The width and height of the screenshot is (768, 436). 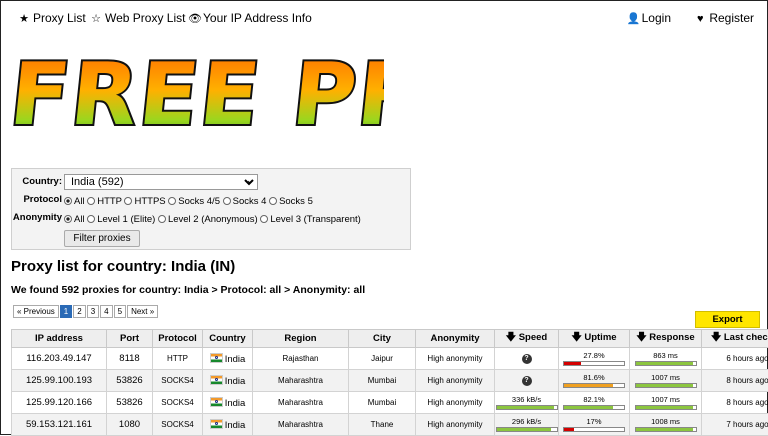 I want to click on option-label: Socks 4, so click(x=250, y=201).